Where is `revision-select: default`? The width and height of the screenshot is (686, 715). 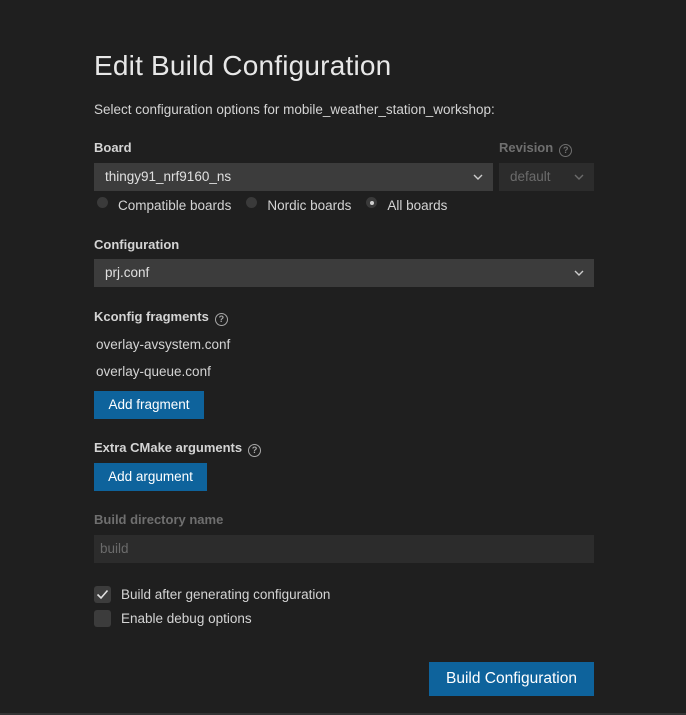 revision-select: default is located at coordinates (546, 177).